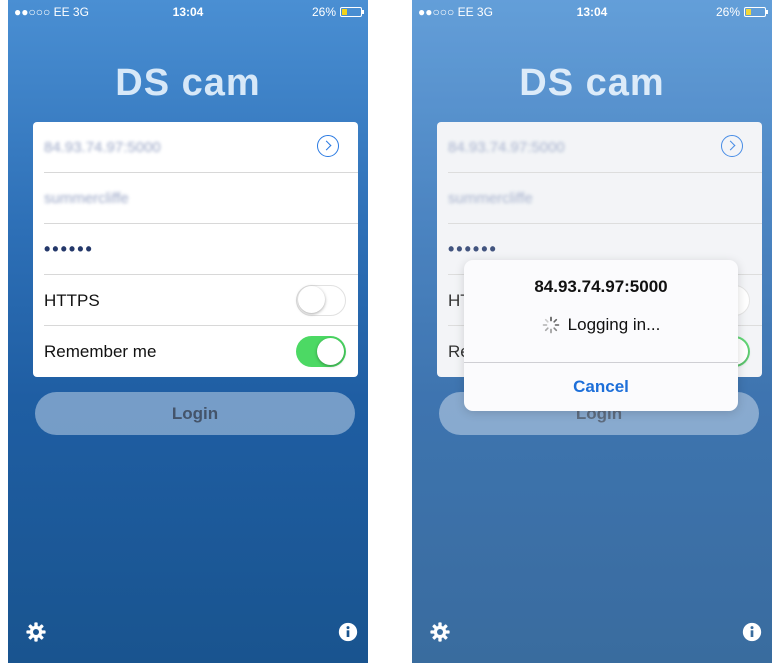 This screenshot has height=663, width=774. Describe the element at coordinates (72, 300) in the screenshot. I see `https-label: HTTPS` at that location.